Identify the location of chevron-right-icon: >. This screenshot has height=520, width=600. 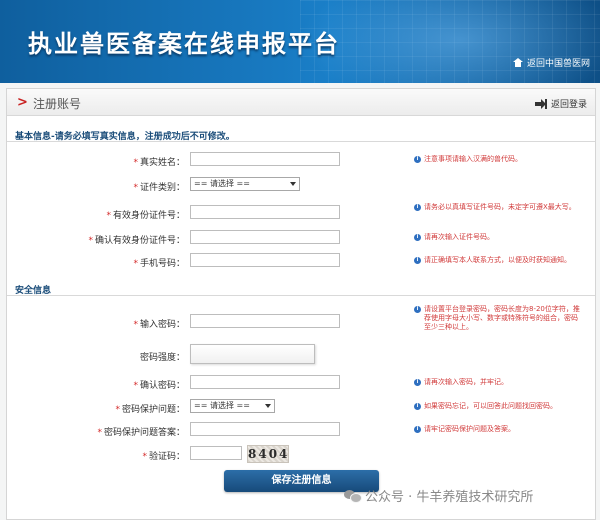
(22, 102).